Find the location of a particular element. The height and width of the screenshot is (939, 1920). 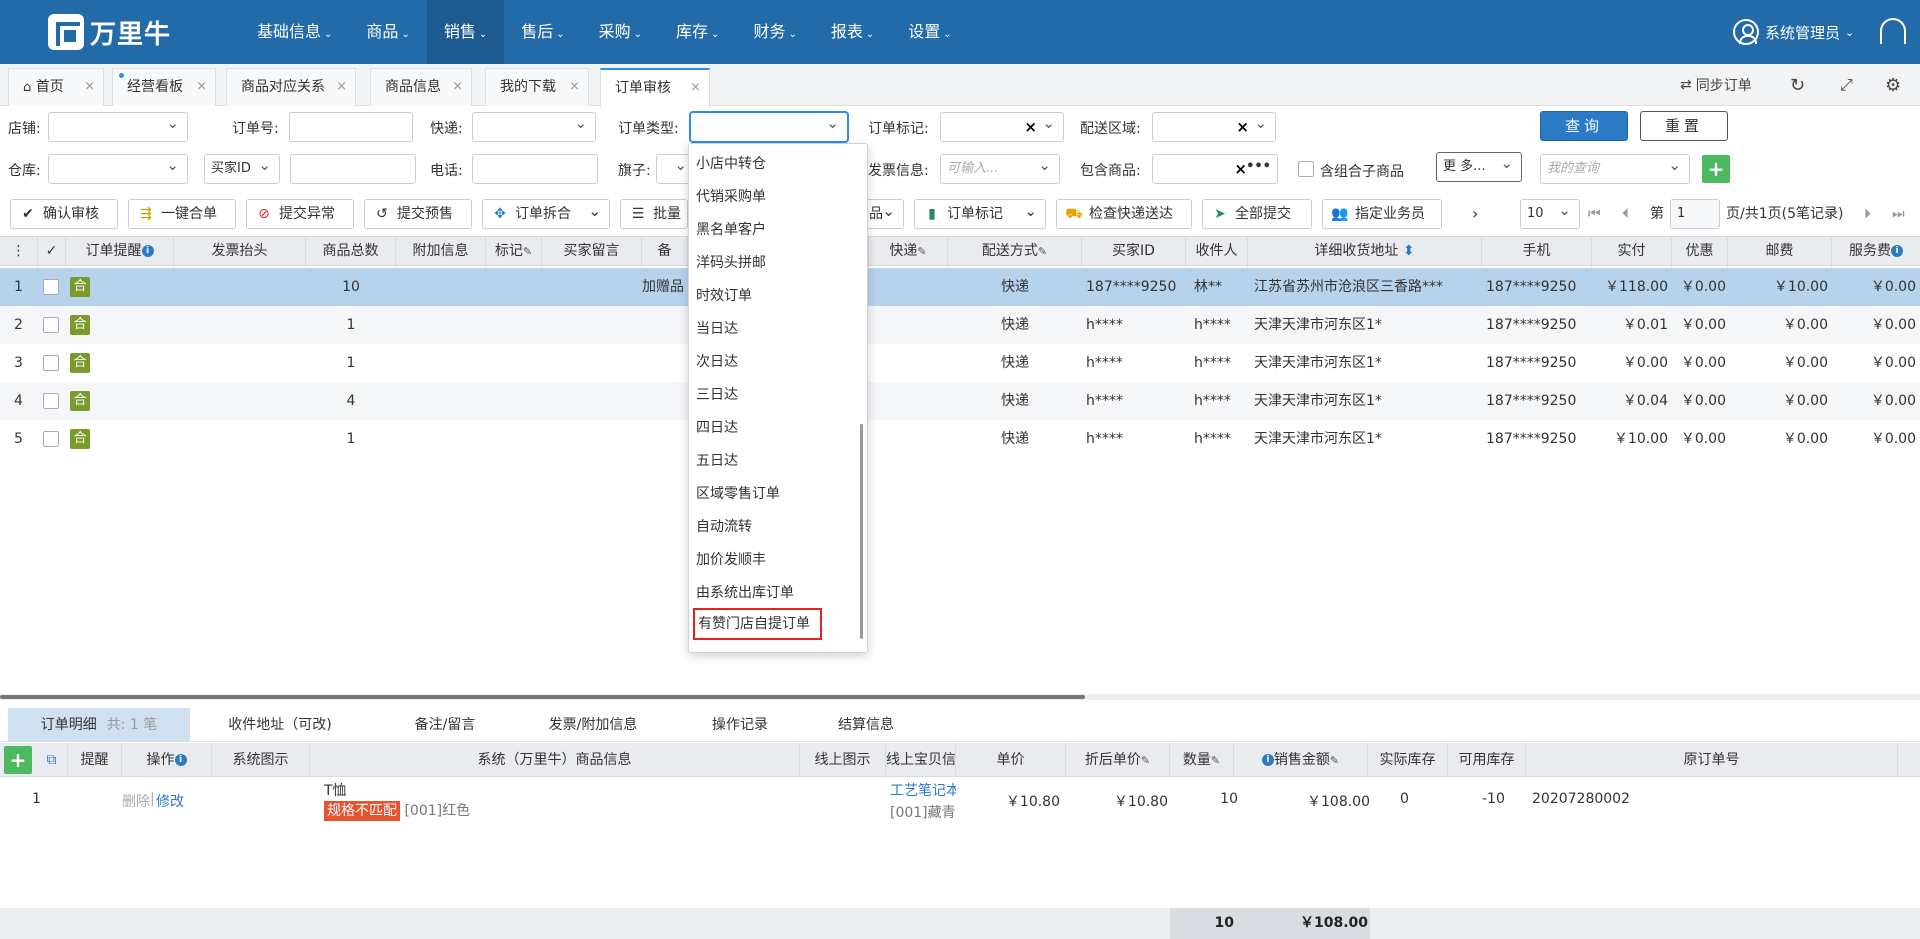

user-menu: 系统管理员 ⌄ is located at coordinates (1793, 32).